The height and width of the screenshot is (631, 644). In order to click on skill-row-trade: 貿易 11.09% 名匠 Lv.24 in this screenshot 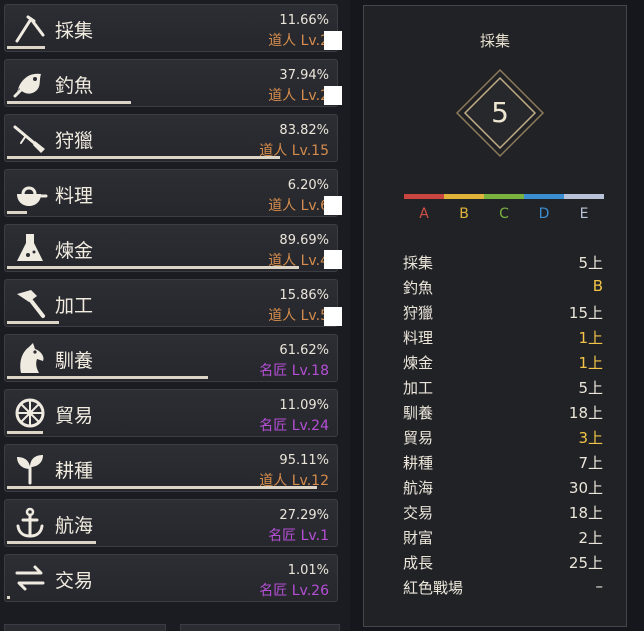, I will do `click(171, 413)`.